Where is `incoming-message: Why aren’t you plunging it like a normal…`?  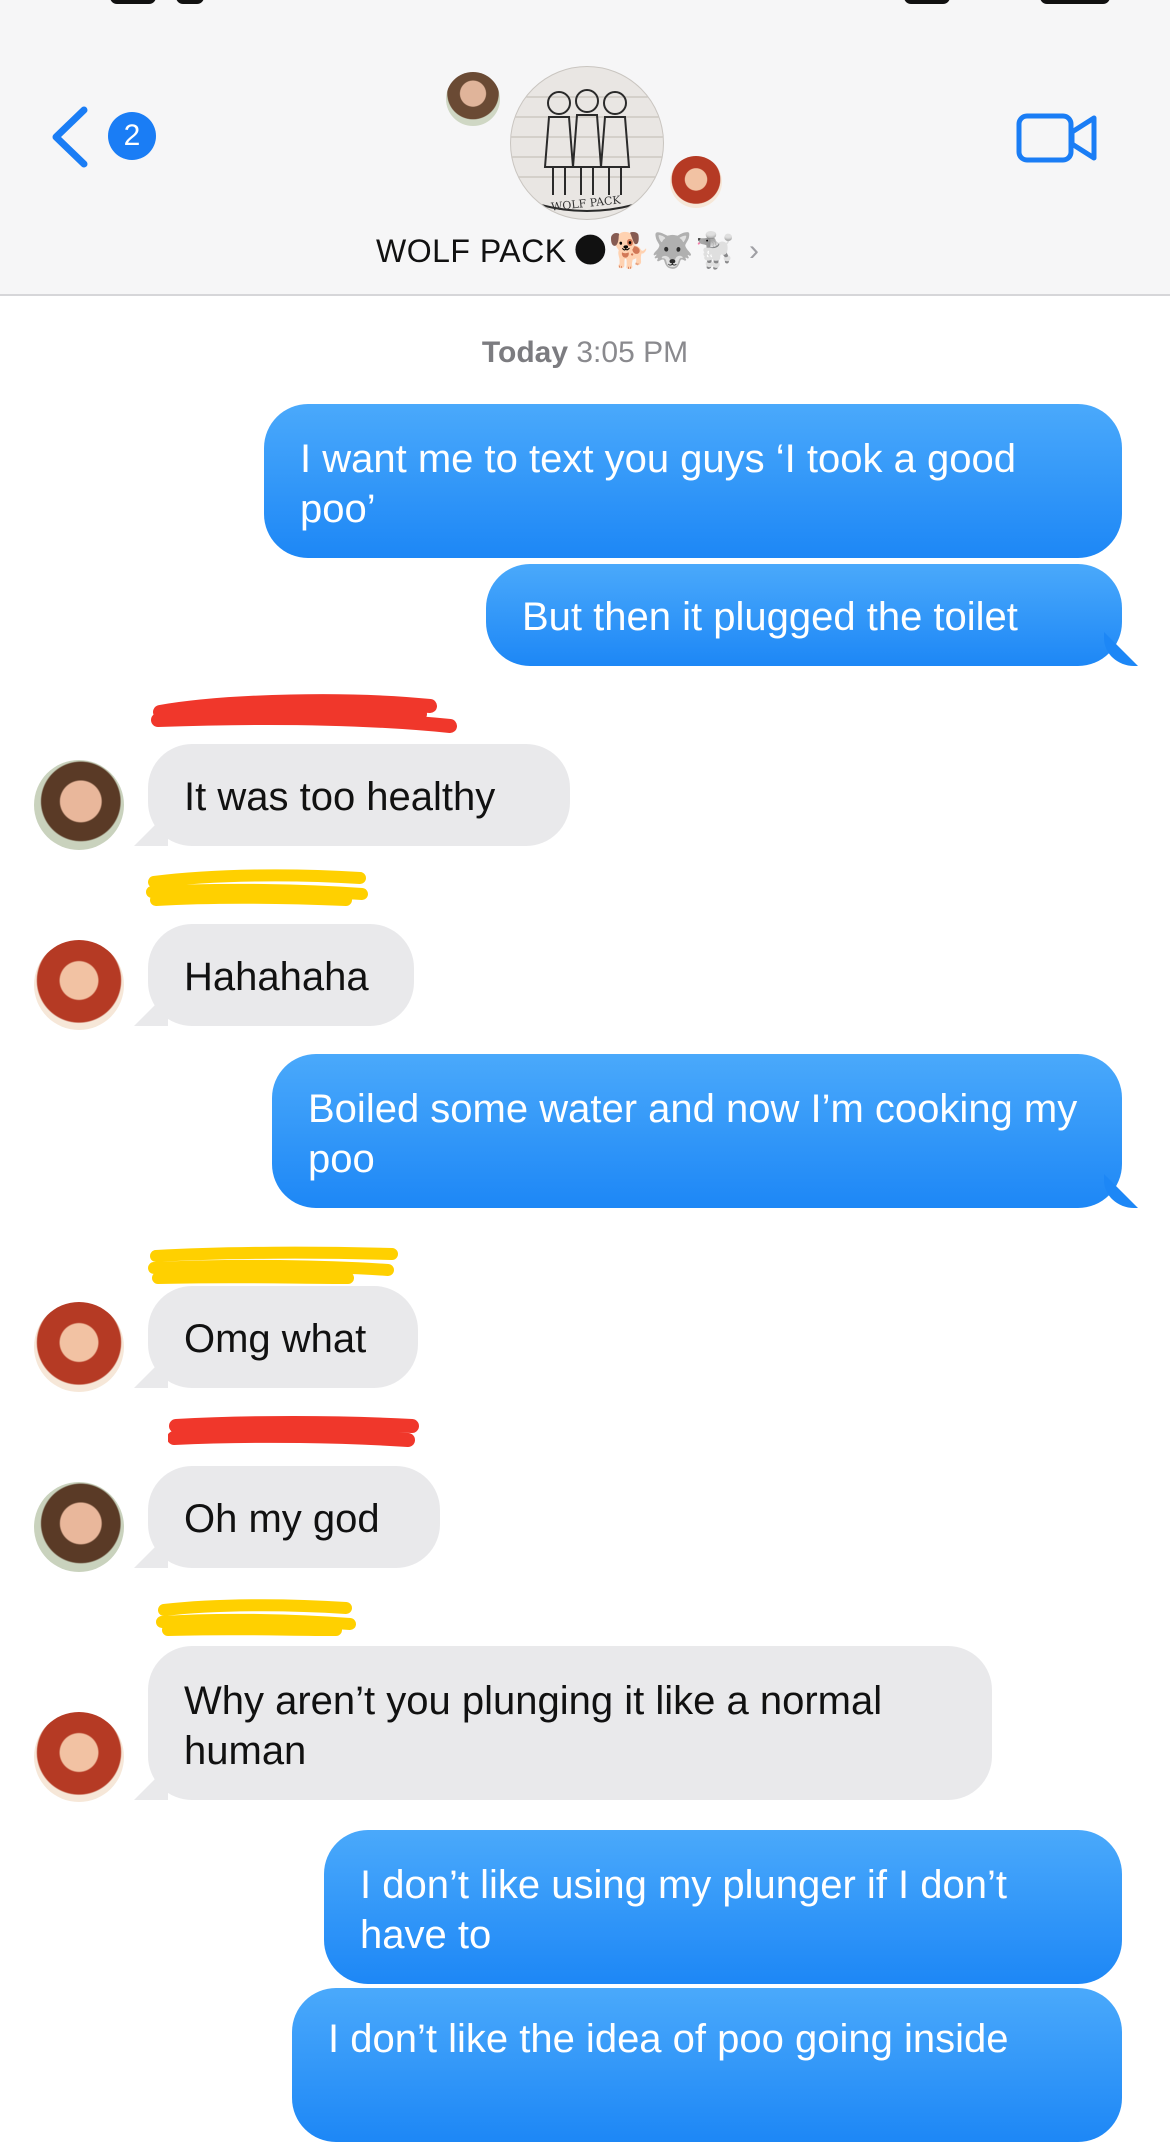
incoming-message: Why aren’t you plunging it like a normal… is located at coordinates (570, 1723).